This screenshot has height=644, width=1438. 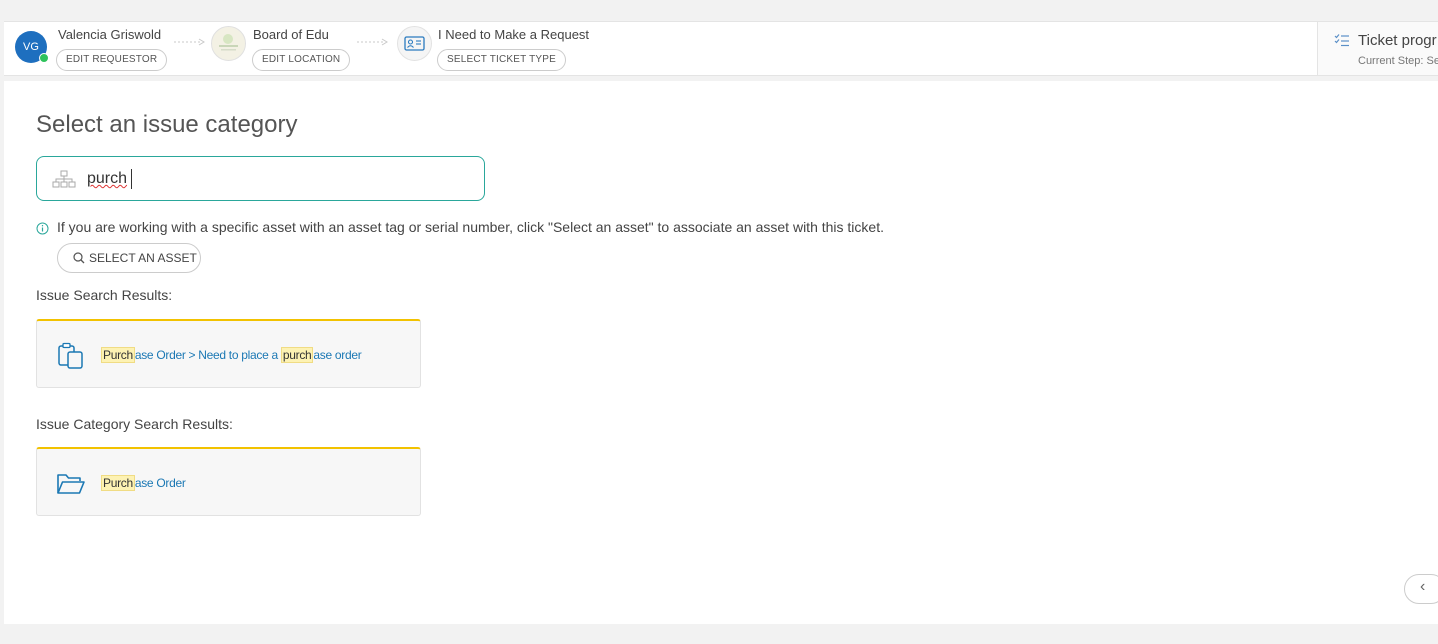 I want to click on select-ticket-type-button: SELECT TICKET TYPE, so click(x=502, y=60).